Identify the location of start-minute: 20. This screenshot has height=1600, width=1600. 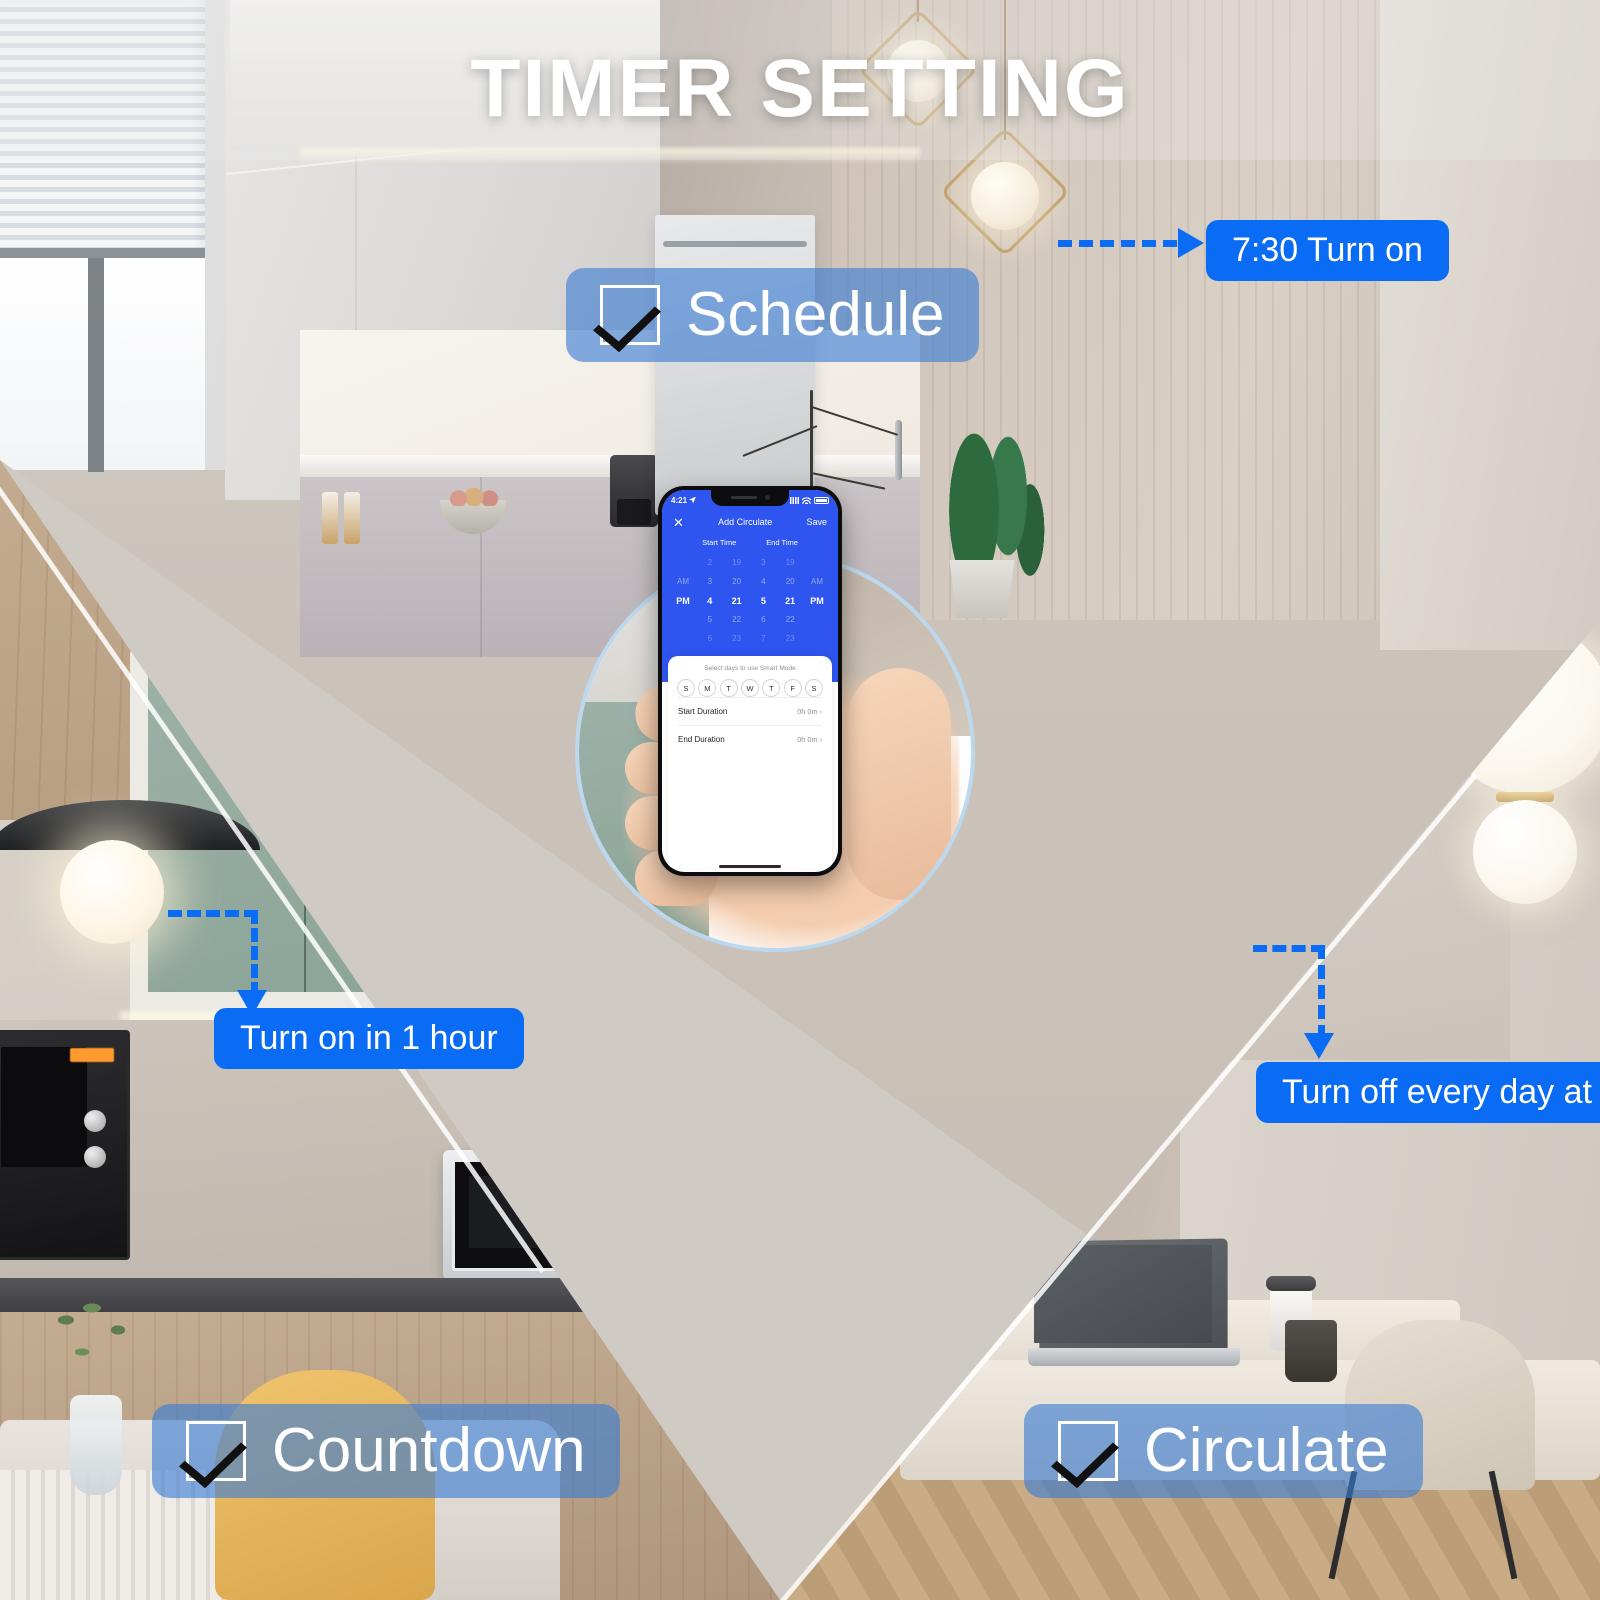
(737, 581).